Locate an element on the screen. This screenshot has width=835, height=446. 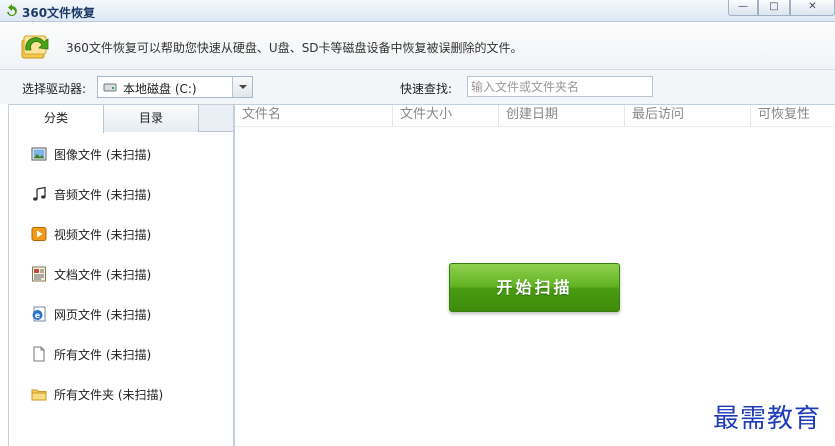
info-banner: 360文件恢复可以帮助您快速从硬盘、U盘、SD卡等磁盘设备中恢复被误删除的文件。 is located at coordinates (417, 46).